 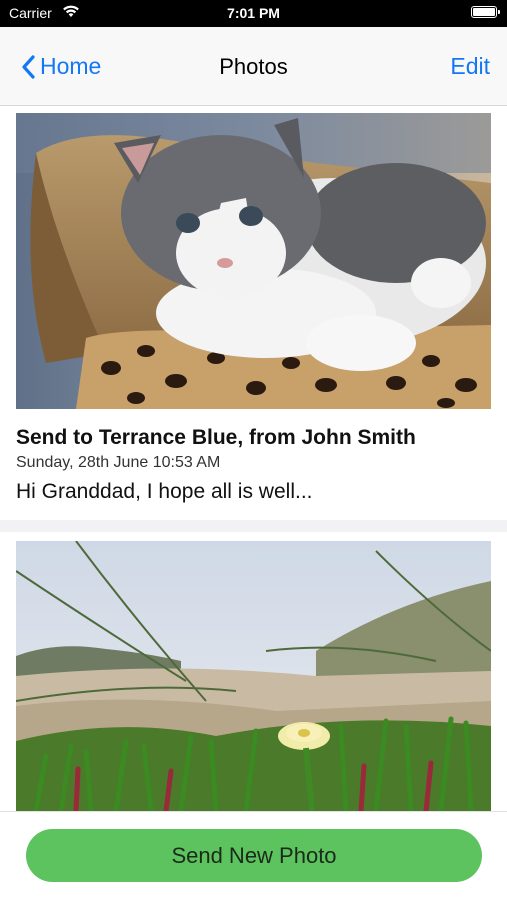 What do you see at coordinates (485, 12) in the screenshot?
I see `battery-icon` at bounding box center [485, 12].